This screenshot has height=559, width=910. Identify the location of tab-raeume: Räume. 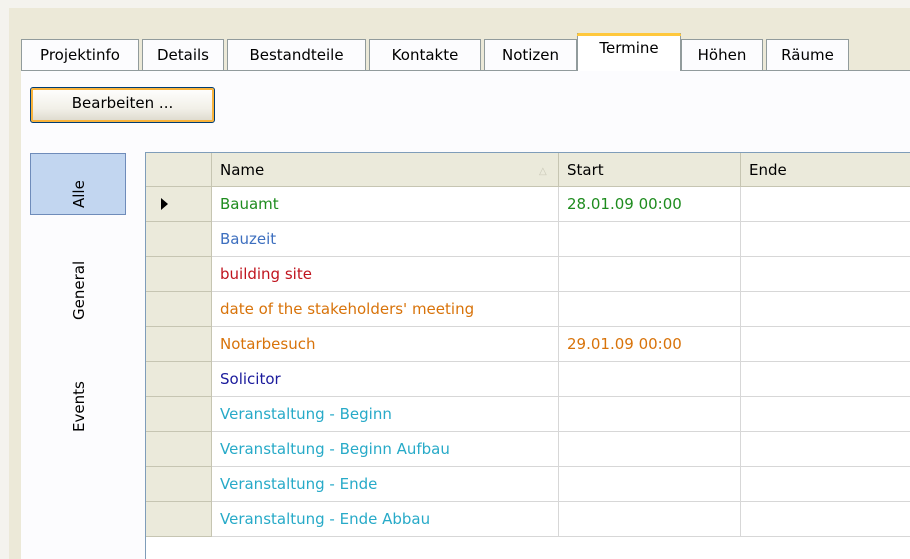
(807, 54).